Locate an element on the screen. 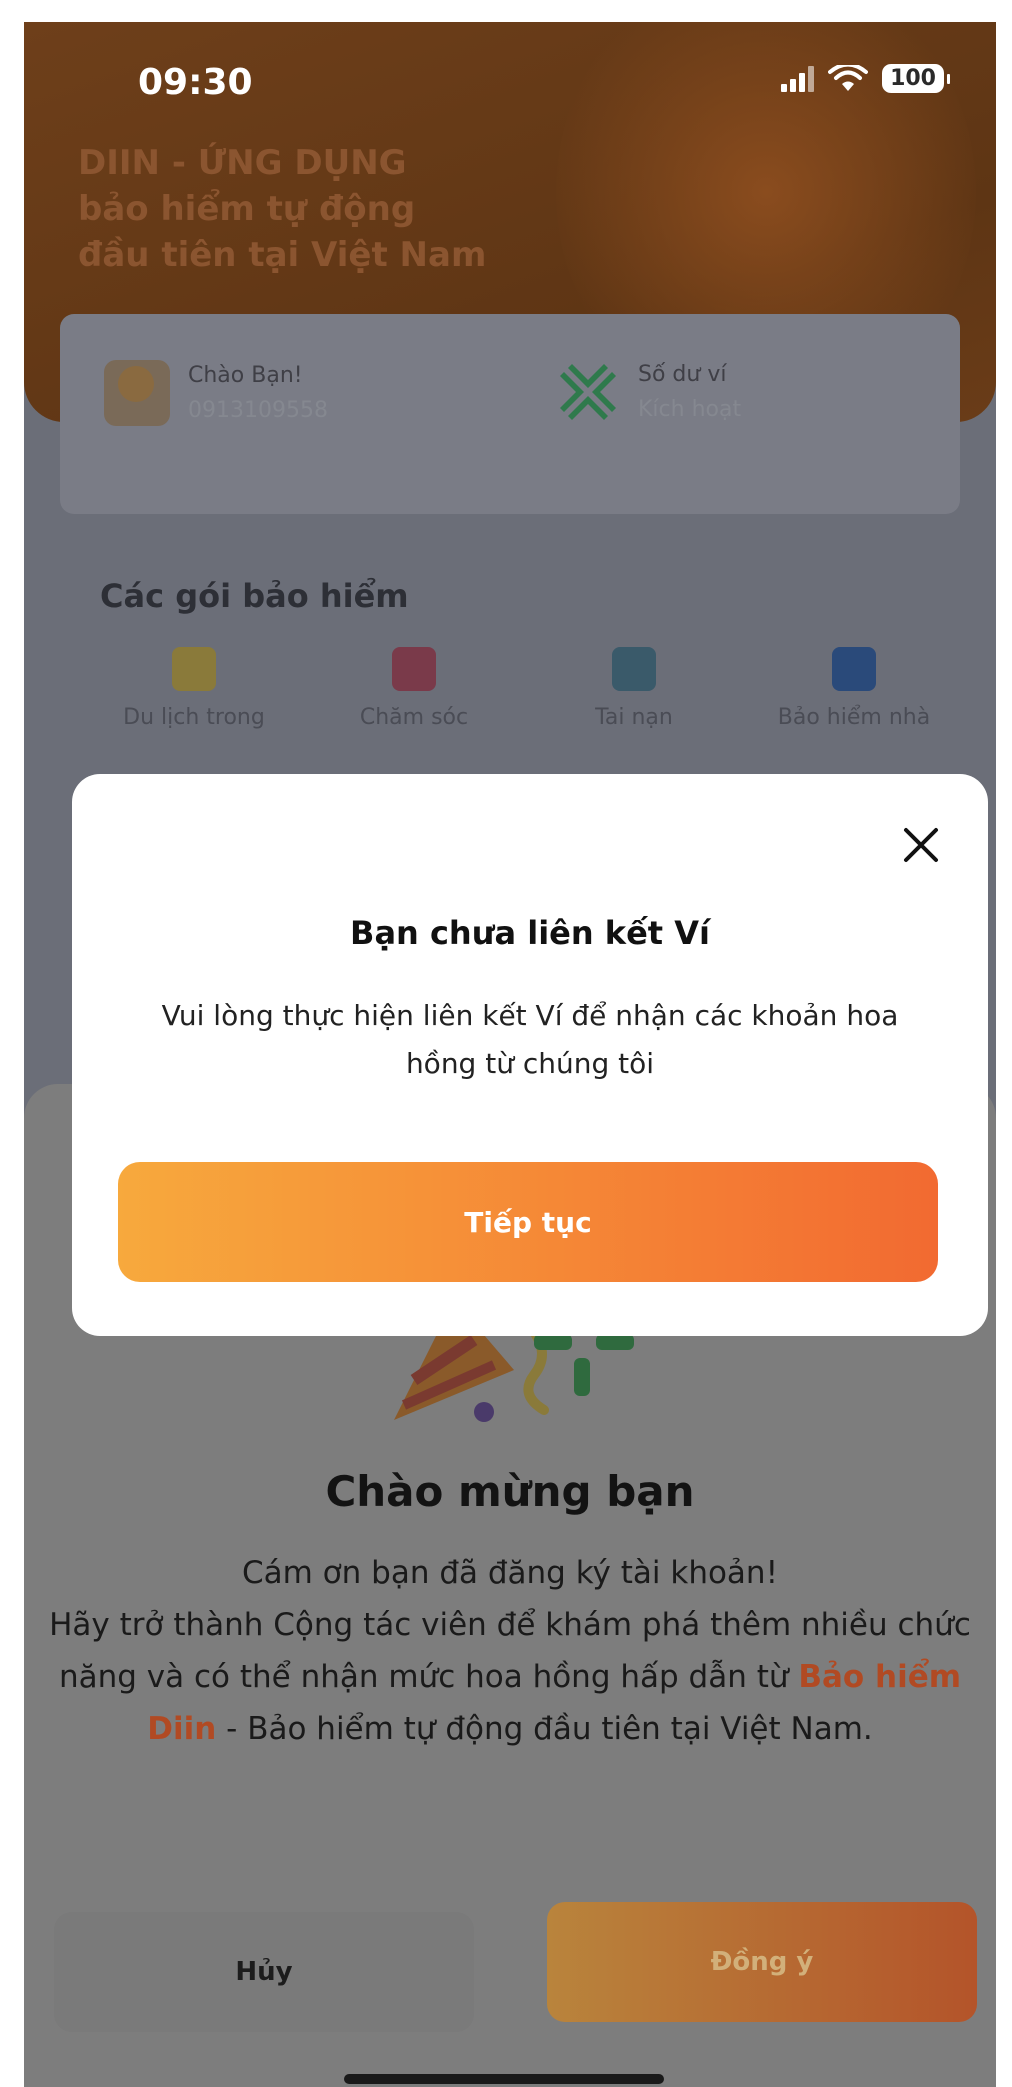 The height and width of the screenshot is (2087, 1012). greeting-text: Chào Bạn! is located at coordinates (245, 375).